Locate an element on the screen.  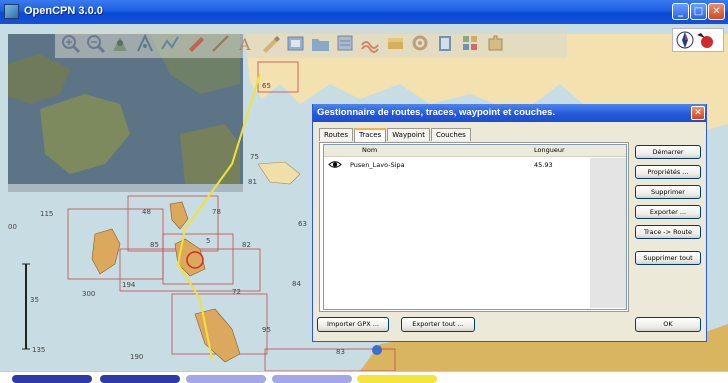
settings-icon is located at coordinates (420, 42).